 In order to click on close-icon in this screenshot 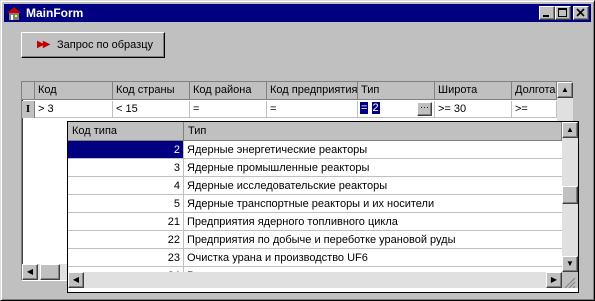, I will do `click(580, 12)`.